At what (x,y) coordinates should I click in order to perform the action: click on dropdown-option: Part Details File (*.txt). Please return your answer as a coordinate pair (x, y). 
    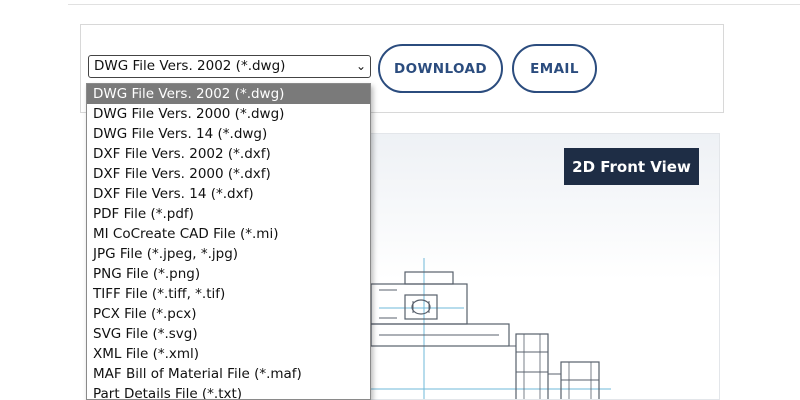
    Looking at the image, I should click on (228, 391).